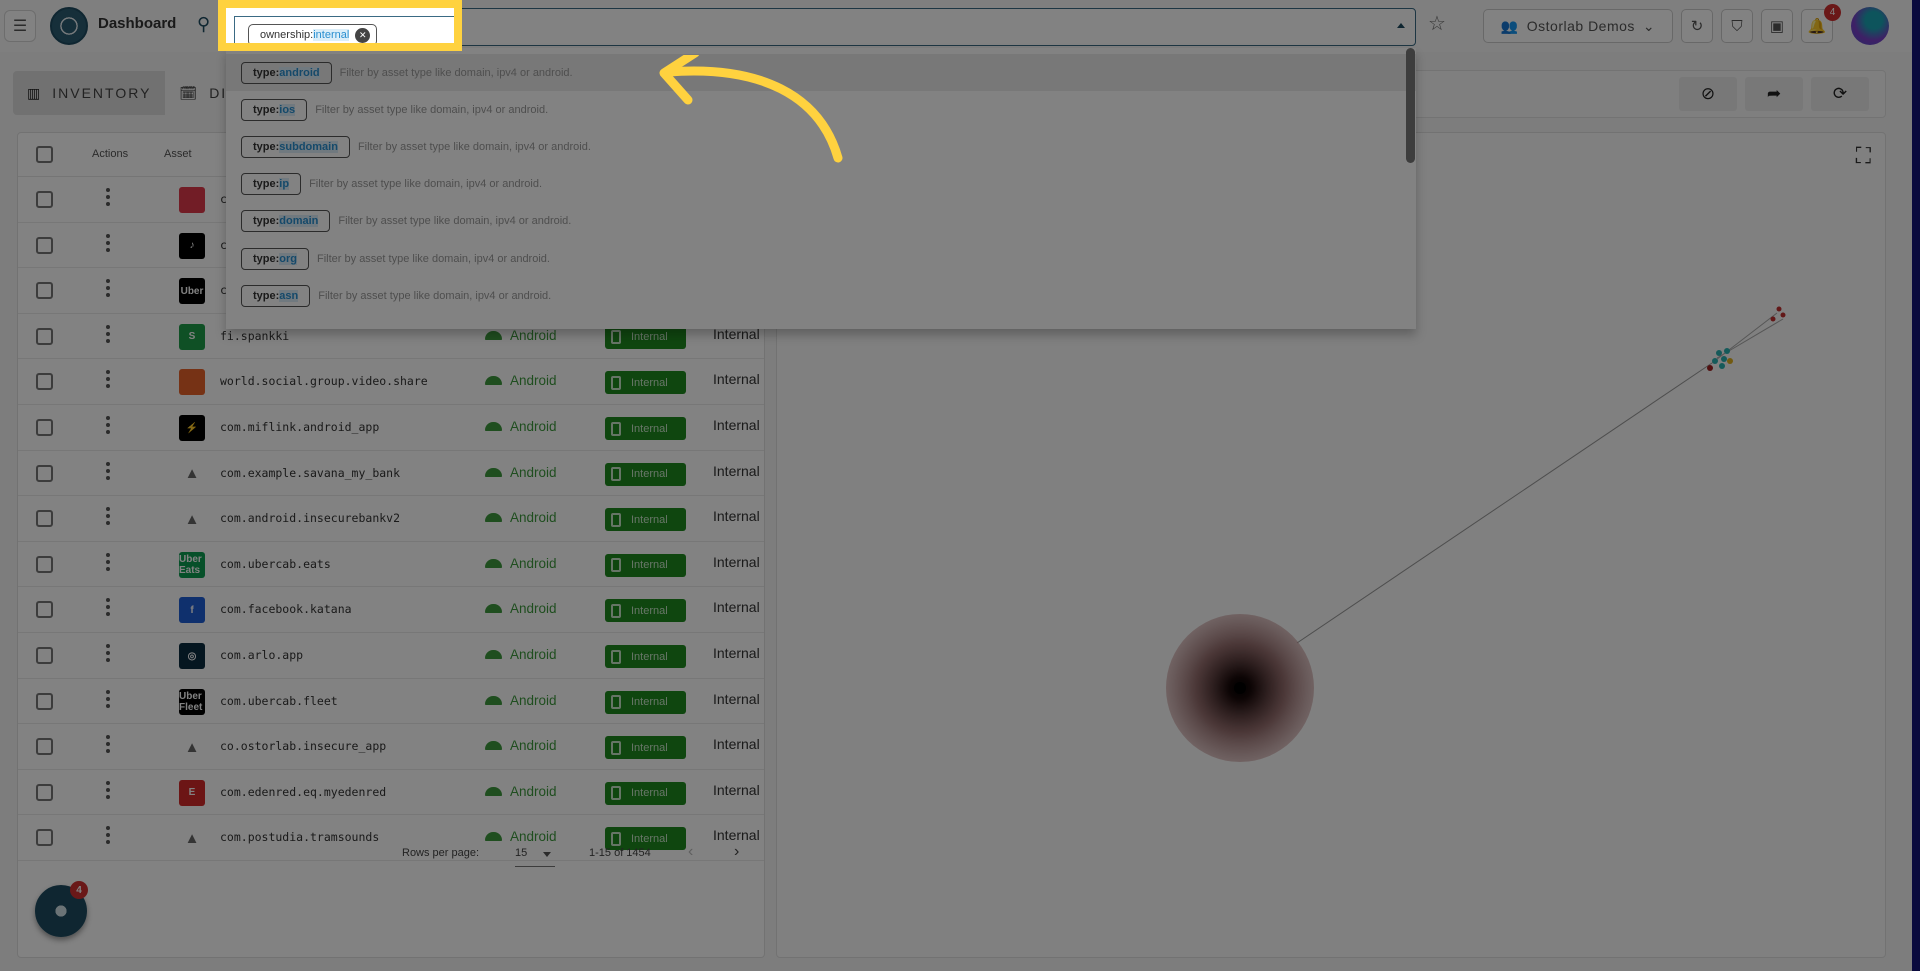  I want to click on column-asset: Asset, so click(178, 154).